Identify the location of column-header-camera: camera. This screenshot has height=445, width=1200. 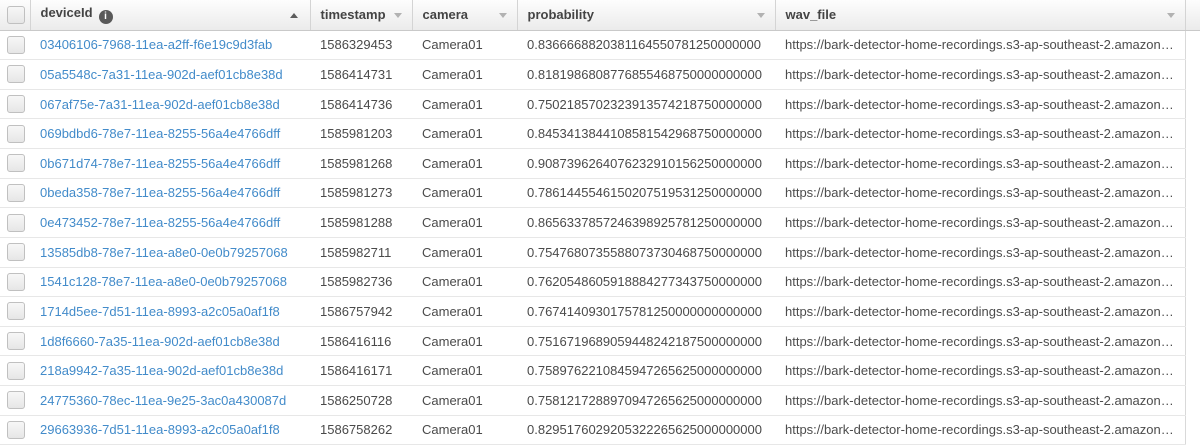
(465, 15).